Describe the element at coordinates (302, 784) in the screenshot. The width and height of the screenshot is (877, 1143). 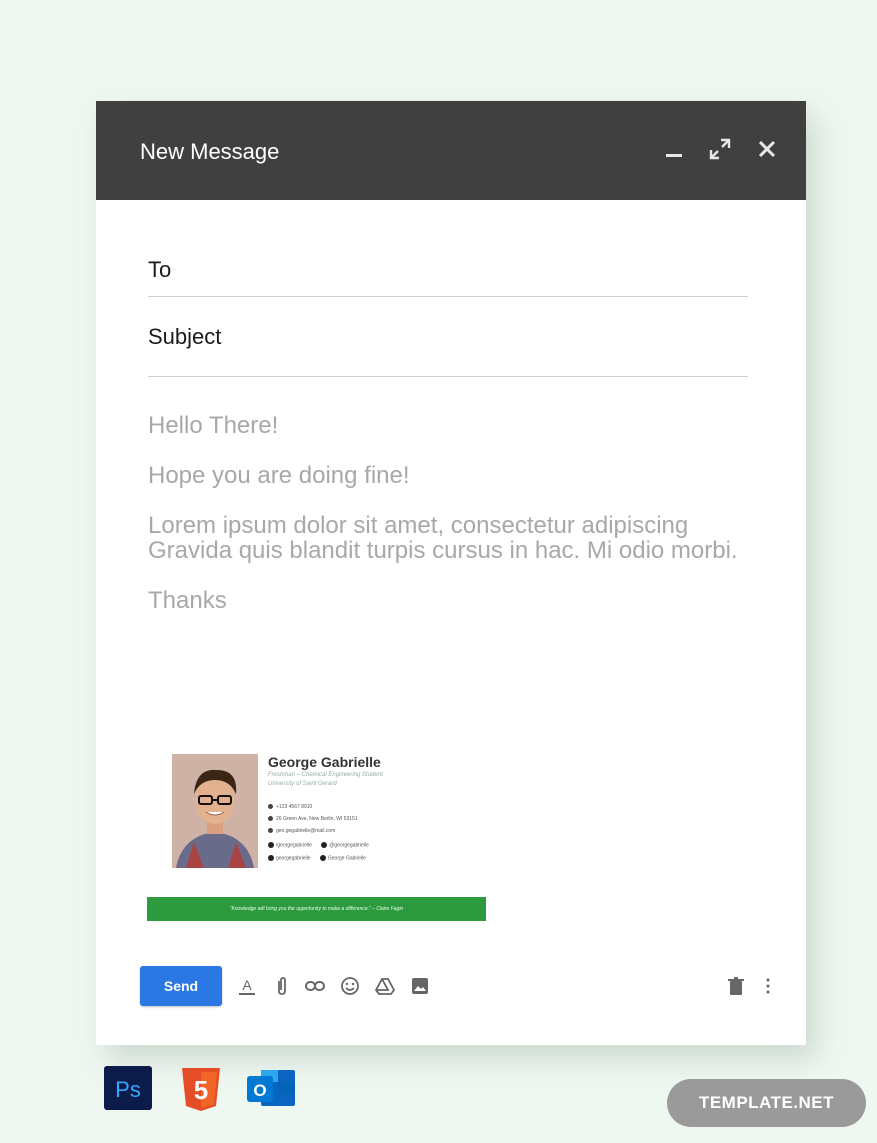
I see `signature-school: University of Saint Gerard` at that location.